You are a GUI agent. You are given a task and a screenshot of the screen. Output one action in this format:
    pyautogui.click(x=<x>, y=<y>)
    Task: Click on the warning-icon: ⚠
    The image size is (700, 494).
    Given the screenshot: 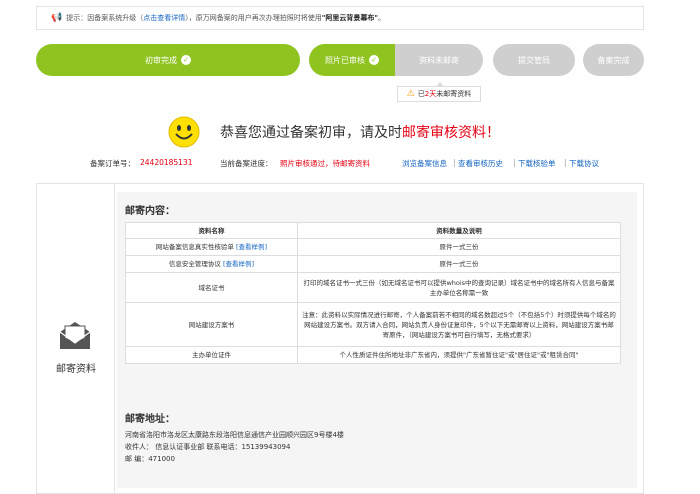 What is the action you would take?
    pyautogui.click(x=410, y=94)
    